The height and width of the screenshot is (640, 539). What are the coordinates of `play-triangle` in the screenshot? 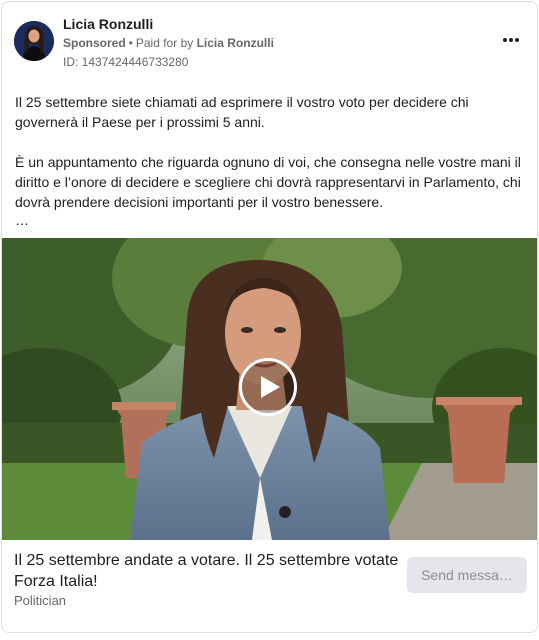 It's located at (270, 387).